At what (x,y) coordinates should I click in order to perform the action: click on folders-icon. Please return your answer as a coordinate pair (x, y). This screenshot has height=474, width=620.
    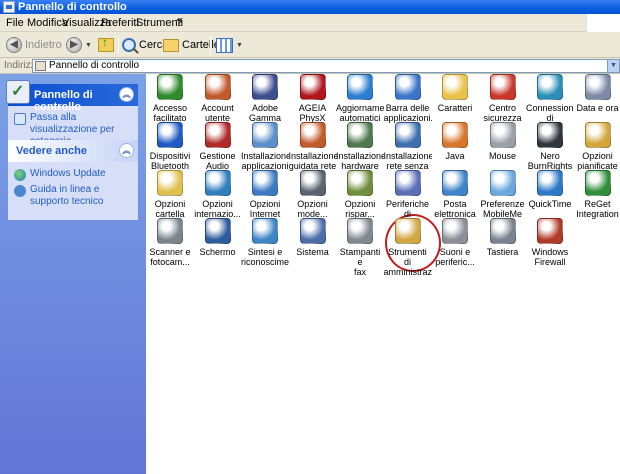
    Looking at the image, I should click on (171, 45).